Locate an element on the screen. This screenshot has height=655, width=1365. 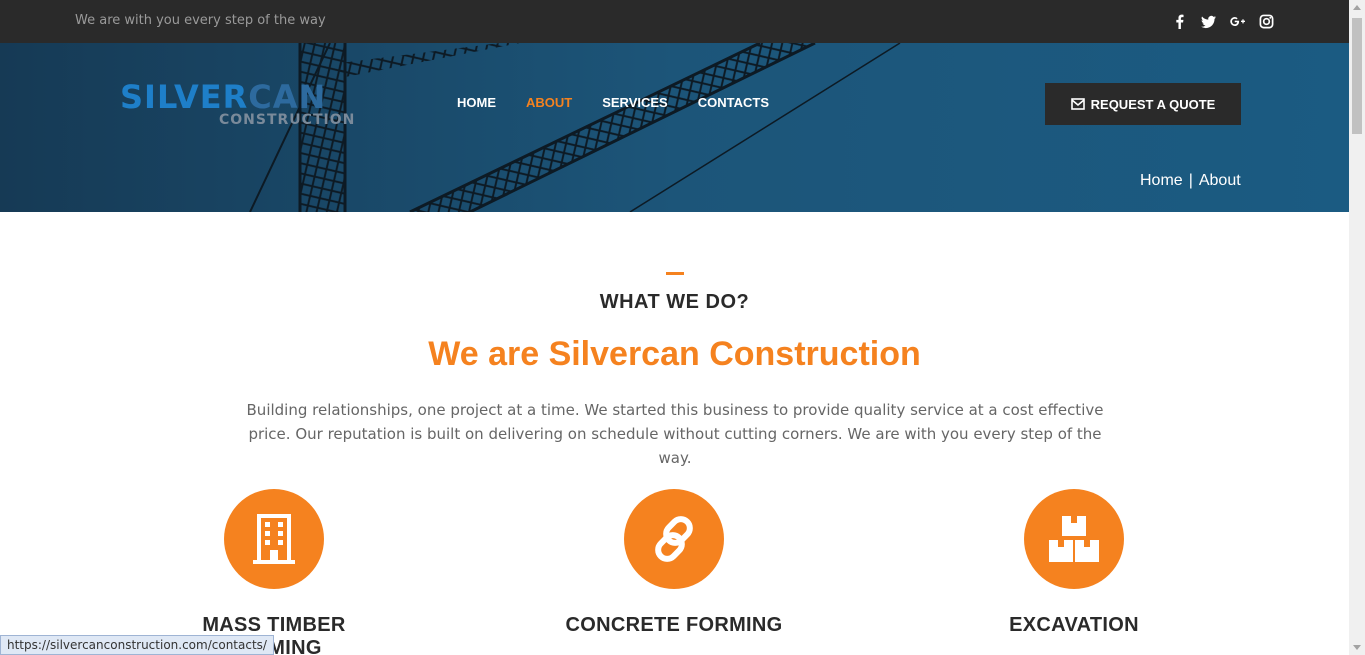
breadcrumb-home: Home is located at coordinates (1161, 180).